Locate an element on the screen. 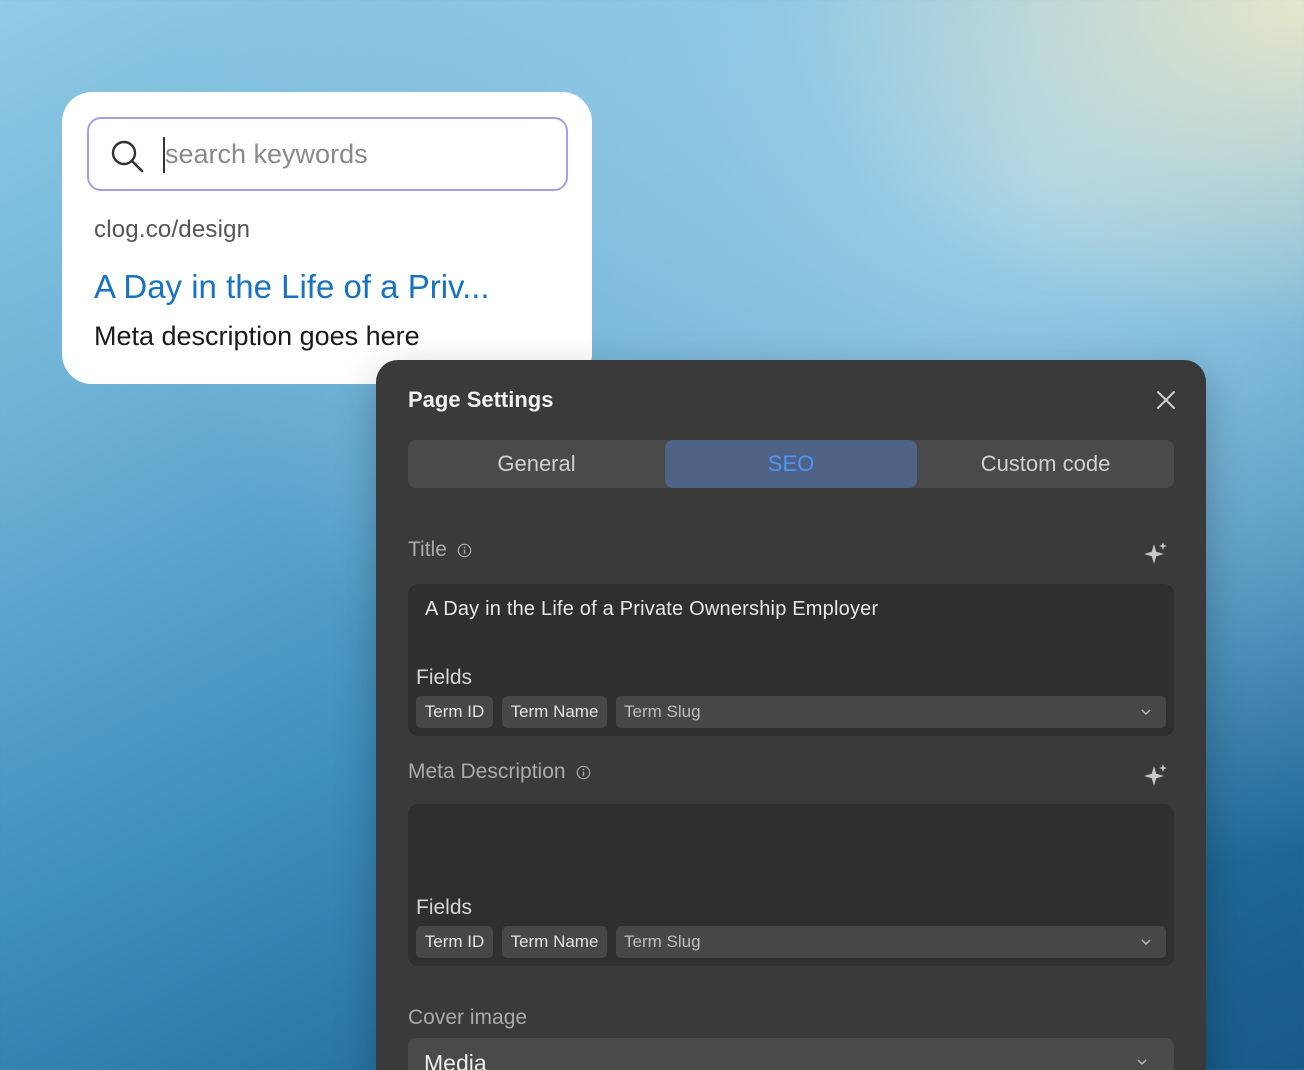 The image size is (1304, 1070). cover-image-label: Cover image is located at coordinates (467, 1018).